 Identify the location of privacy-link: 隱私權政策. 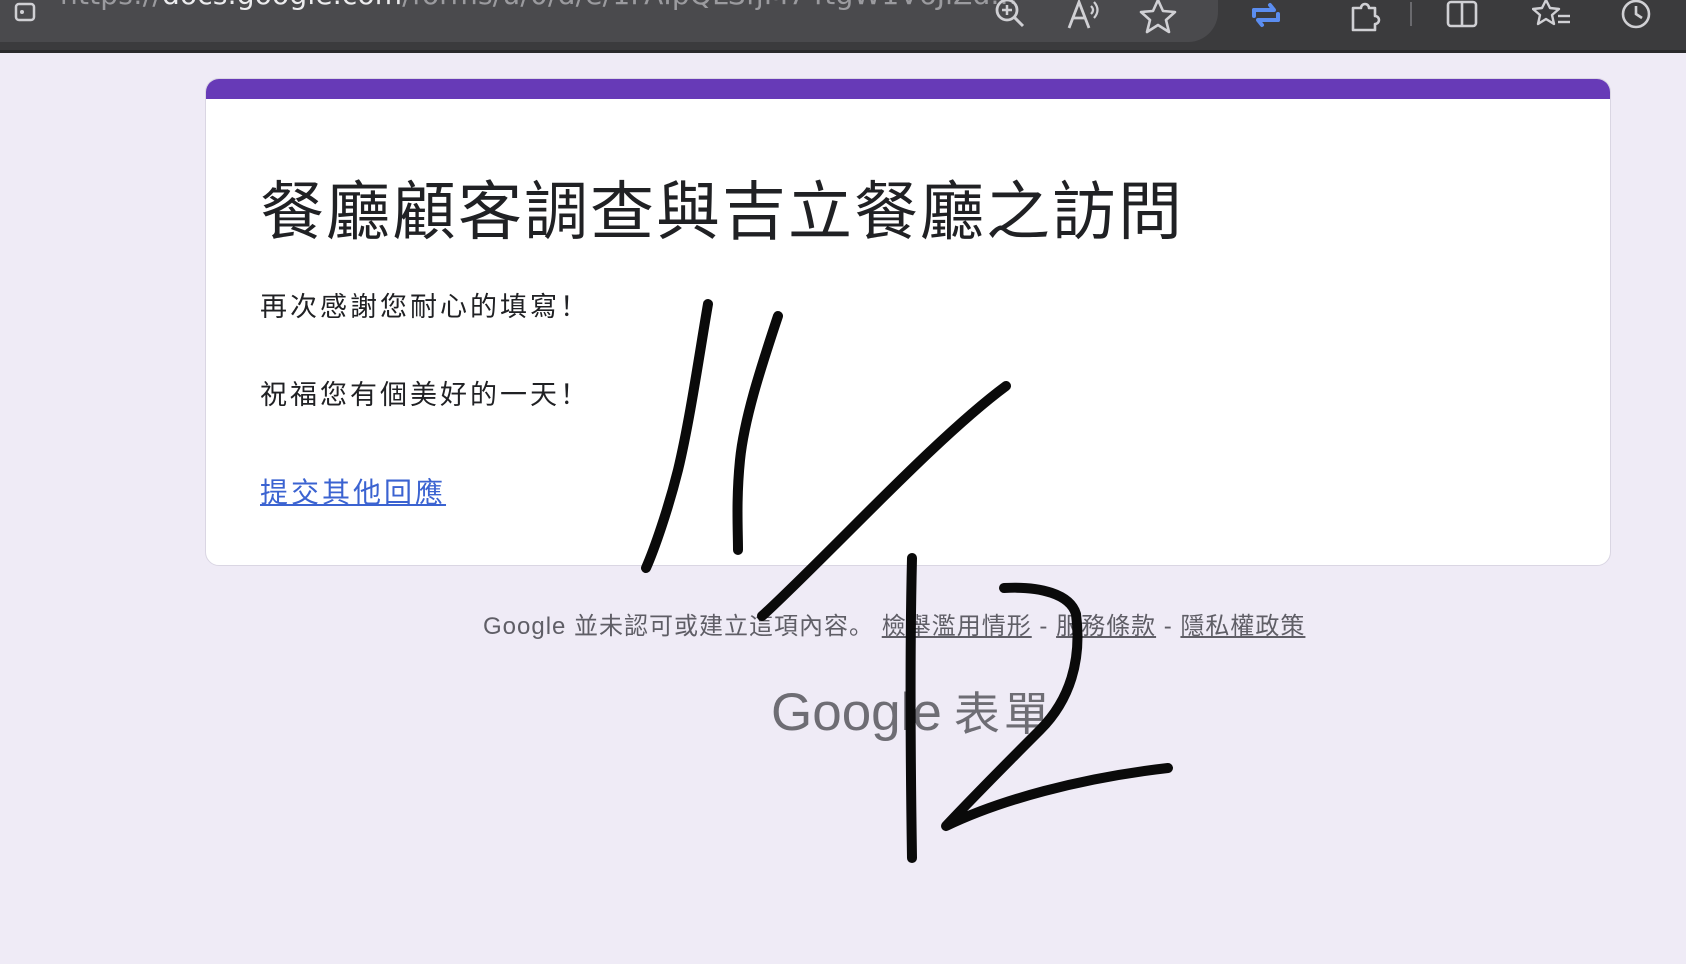
(1242, 626).